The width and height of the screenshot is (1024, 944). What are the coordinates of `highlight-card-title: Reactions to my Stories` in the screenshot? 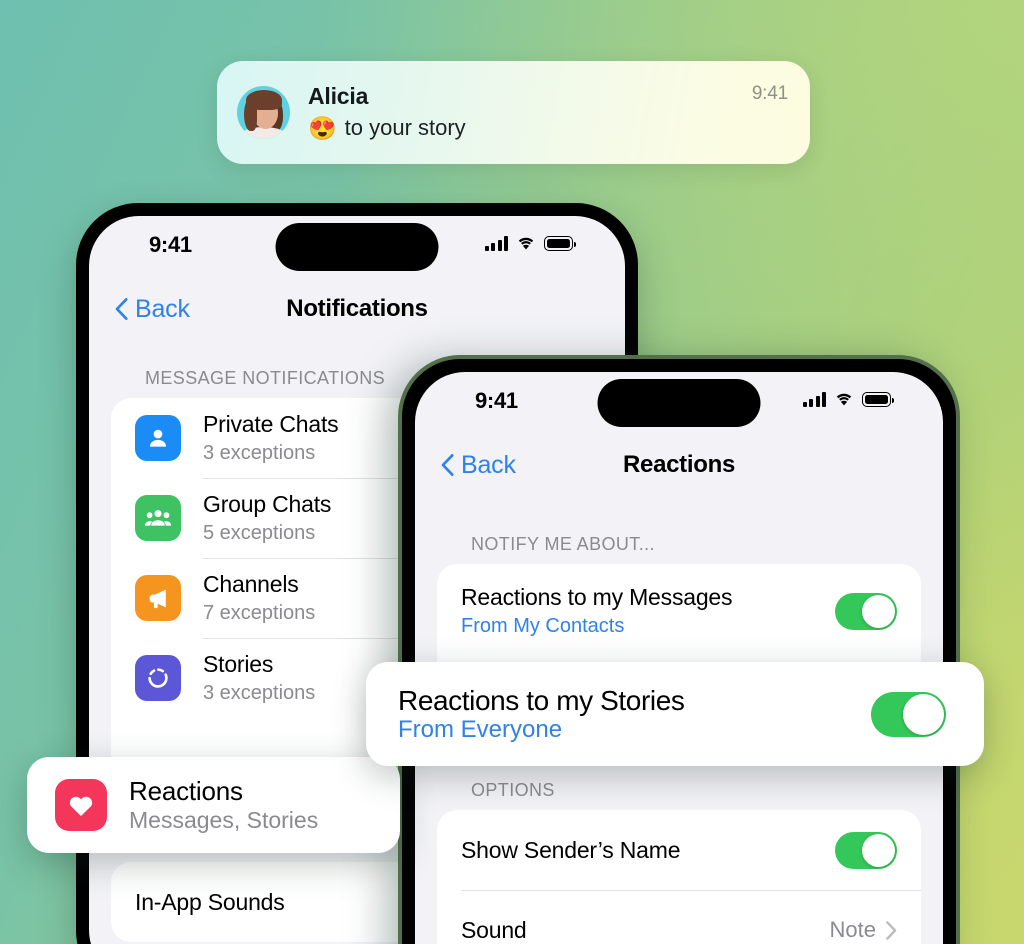 It's located at (541, 700).